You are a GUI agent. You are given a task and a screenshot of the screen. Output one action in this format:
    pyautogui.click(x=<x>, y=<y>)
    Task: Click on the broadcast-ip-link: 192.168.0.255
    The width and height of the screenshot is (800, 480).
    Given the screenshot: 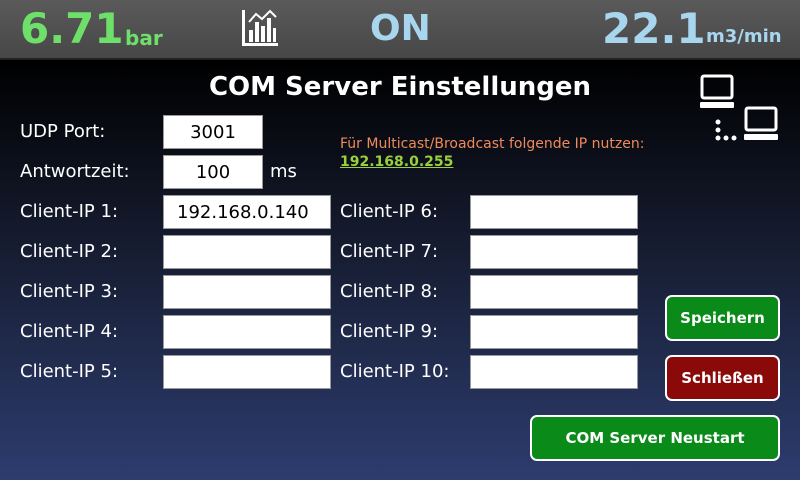 What is the action you would take?
    pyautogui.click(x=396, y=162)
    